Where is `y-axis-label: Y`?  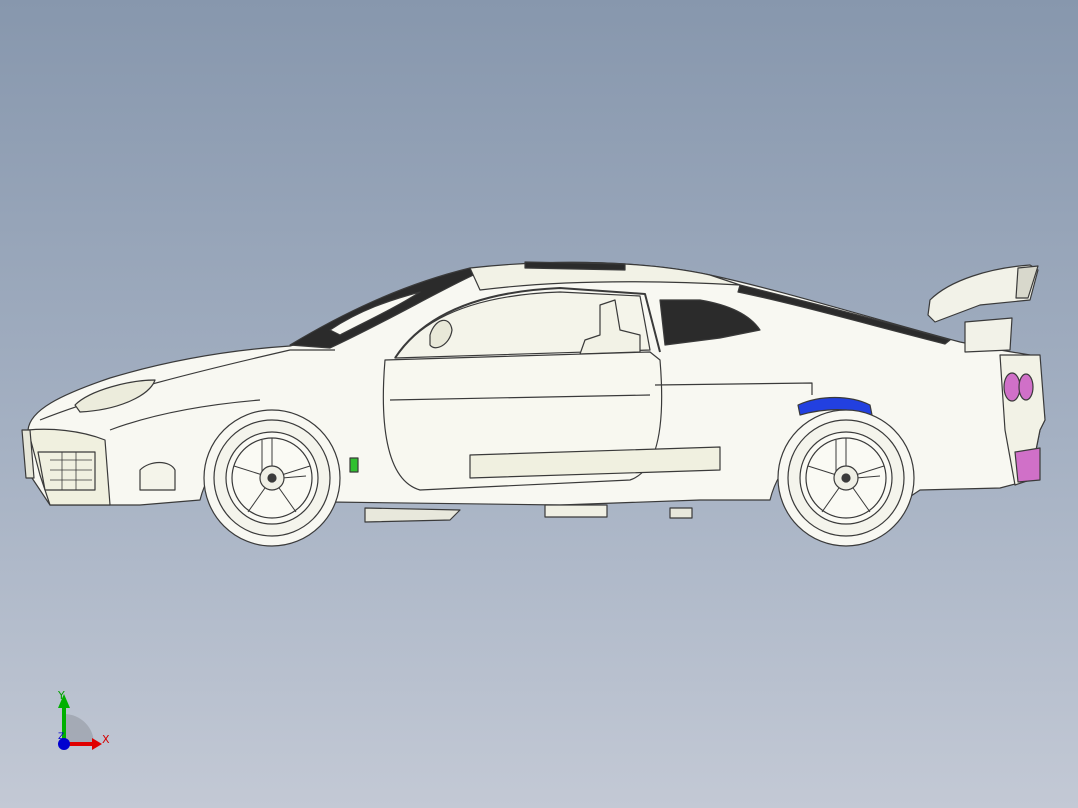
y-axis-label: Y is located at coordinates (61, 695).